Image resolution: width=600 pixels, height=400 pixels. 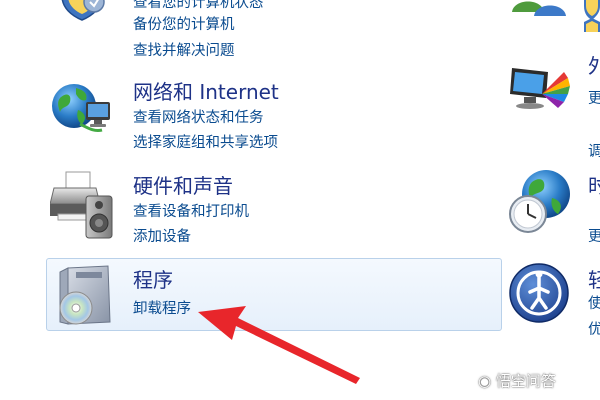 What do you see at coordinates (525, 381) in the screenshot?
I see `watermark-text: 悟空问答` at bounding box center [525, 381].